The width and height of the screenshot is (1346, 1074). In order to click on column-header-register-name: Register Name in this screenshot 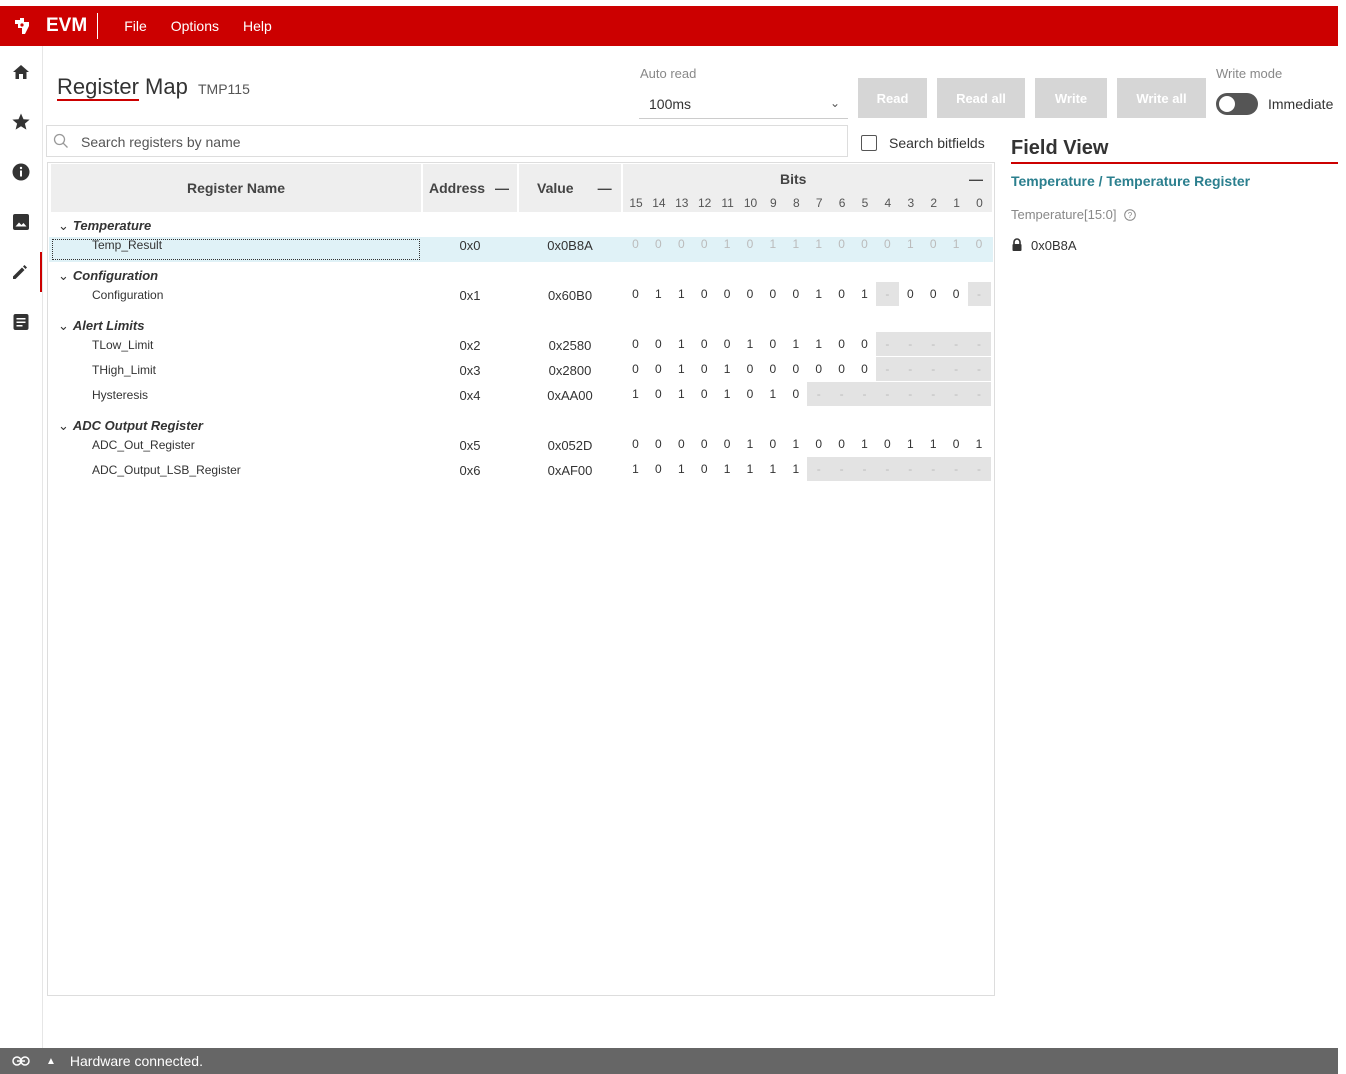, I will do `click(236, 188)`.